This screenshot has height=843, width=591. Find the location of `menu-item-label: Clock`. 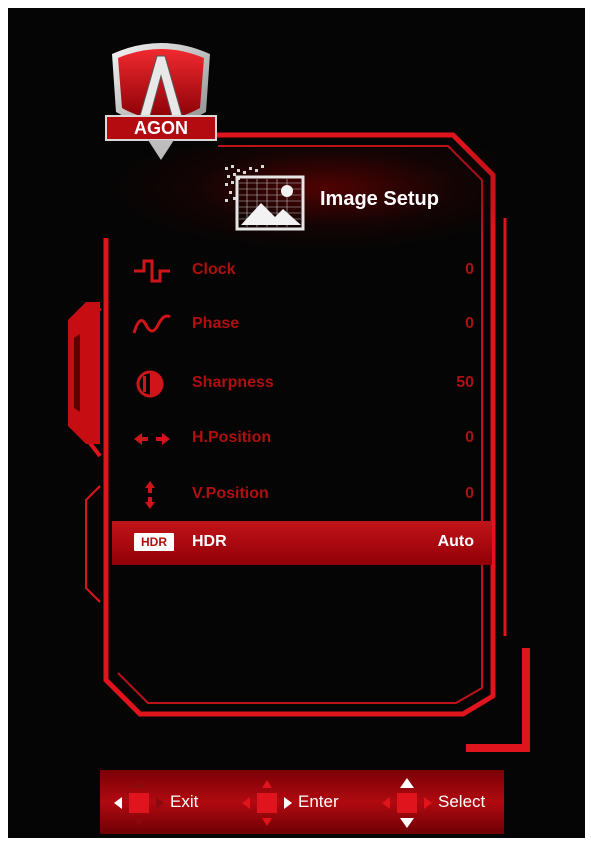

menu-item-label: Clock is located at coordinates (214, 269).